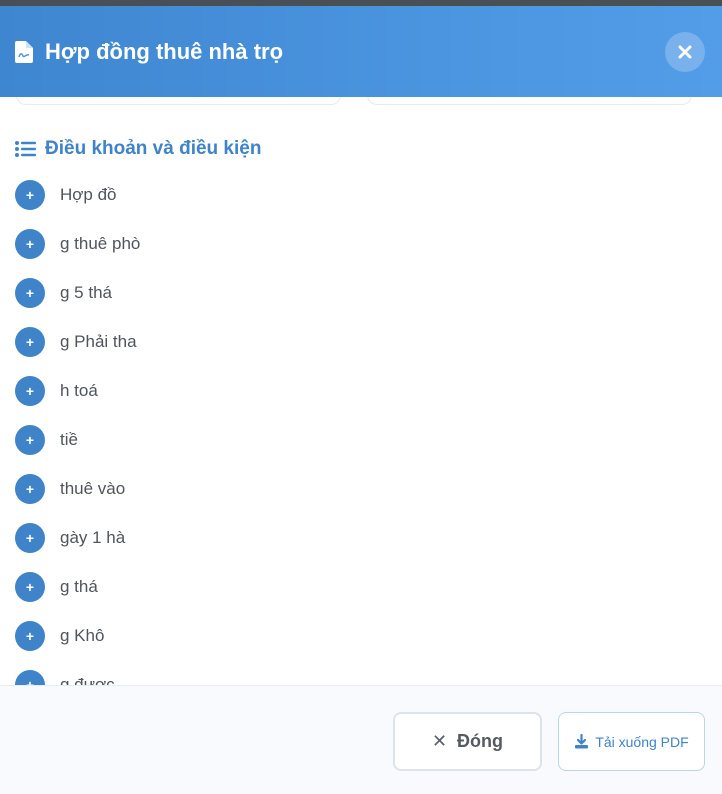 The width and height of the screenshot is (722, 794). I want to click on term-item: + thuê vào, so click(77, 498).